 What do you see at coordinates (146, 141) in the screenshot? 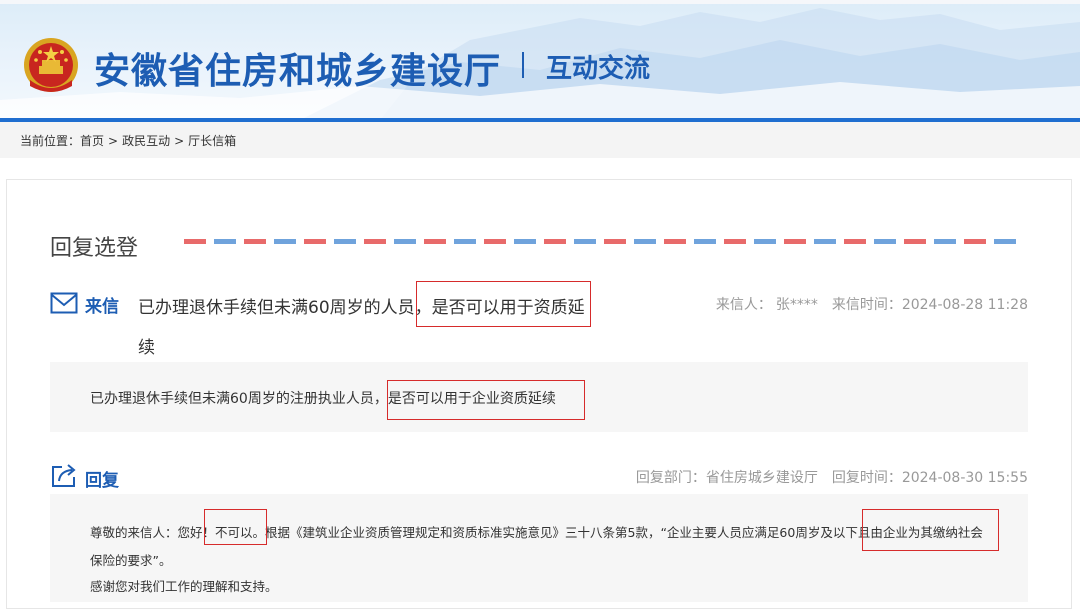
I see `breadcrumb-interaction: 政民互动` at bounding box center [146, 141].